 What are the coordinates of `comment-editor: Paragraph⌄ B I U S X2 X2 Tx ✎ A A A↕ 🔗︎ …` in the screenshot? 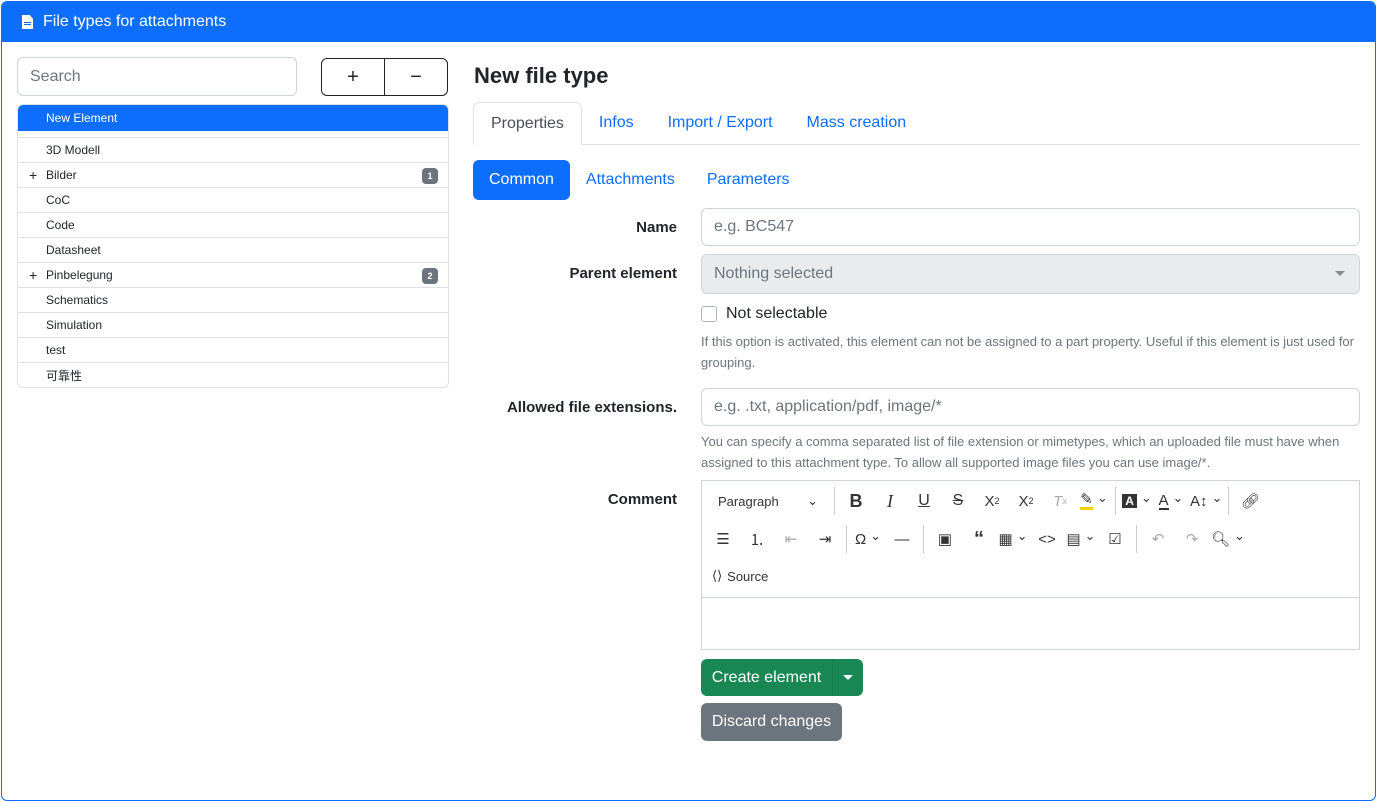 It's located at (1030, 565).